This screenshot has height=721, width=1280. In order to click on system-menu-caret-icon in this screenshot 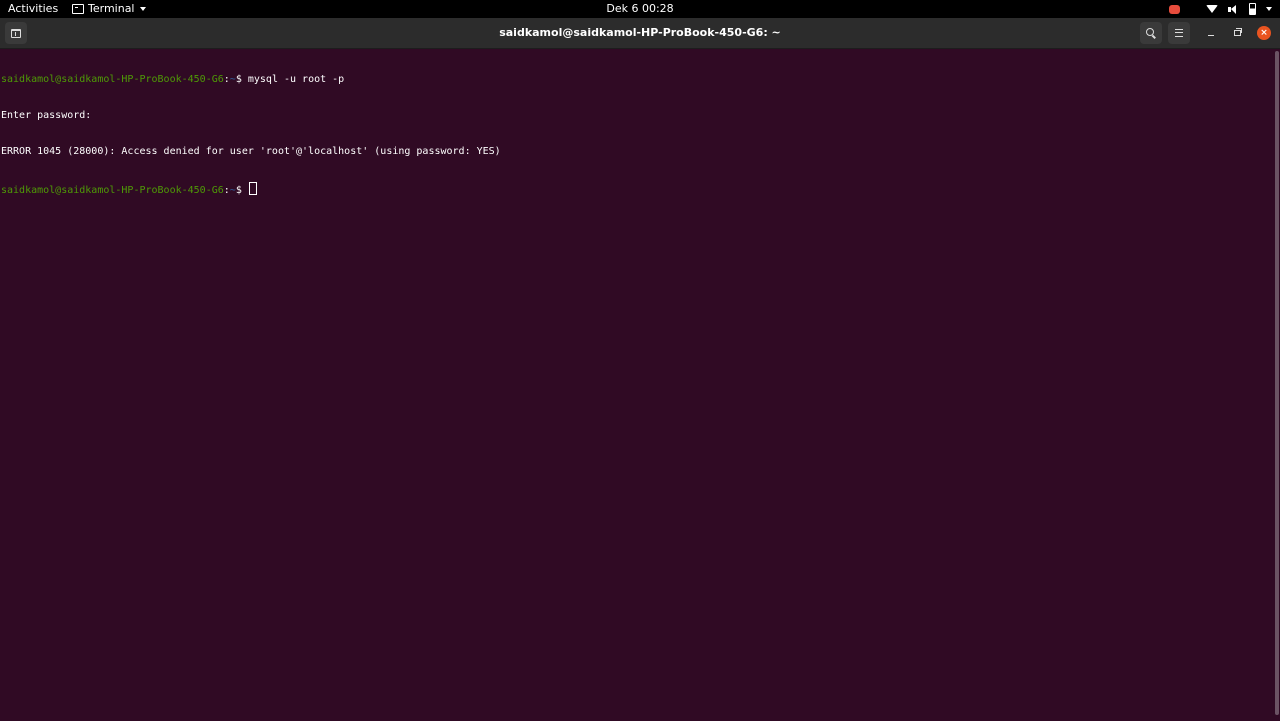, I will do `click(1269, 9)`.